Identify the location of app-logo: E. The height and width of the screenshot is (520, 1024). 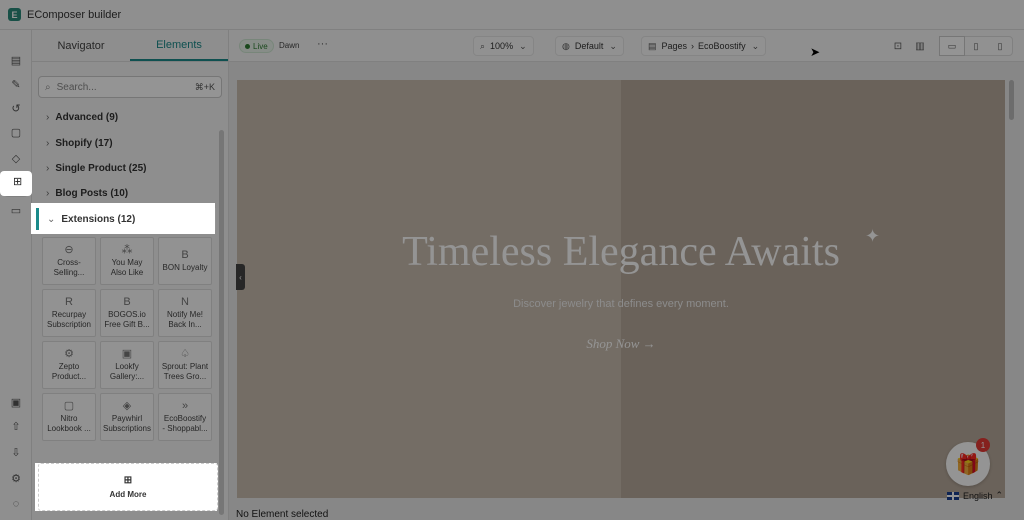
(14, 14).